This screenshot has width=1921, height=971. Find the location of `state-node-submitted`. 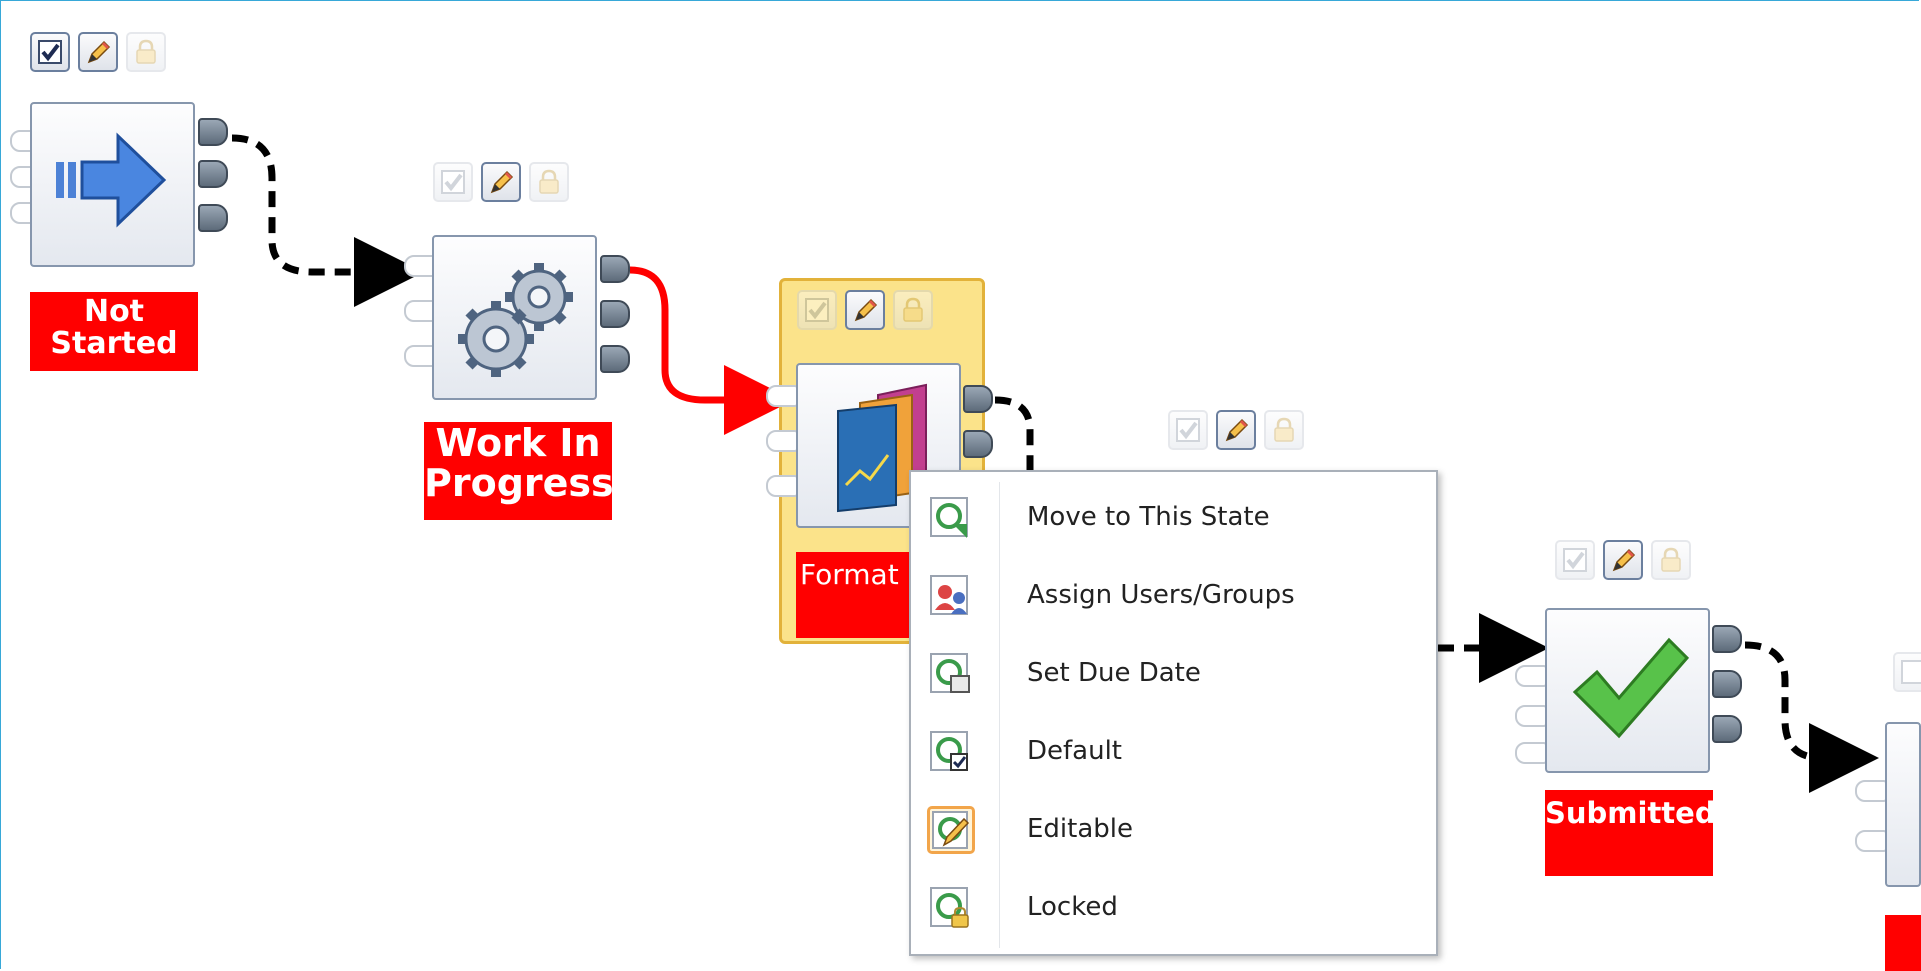

state-node-submitted is located at coordinates (1627, 690).